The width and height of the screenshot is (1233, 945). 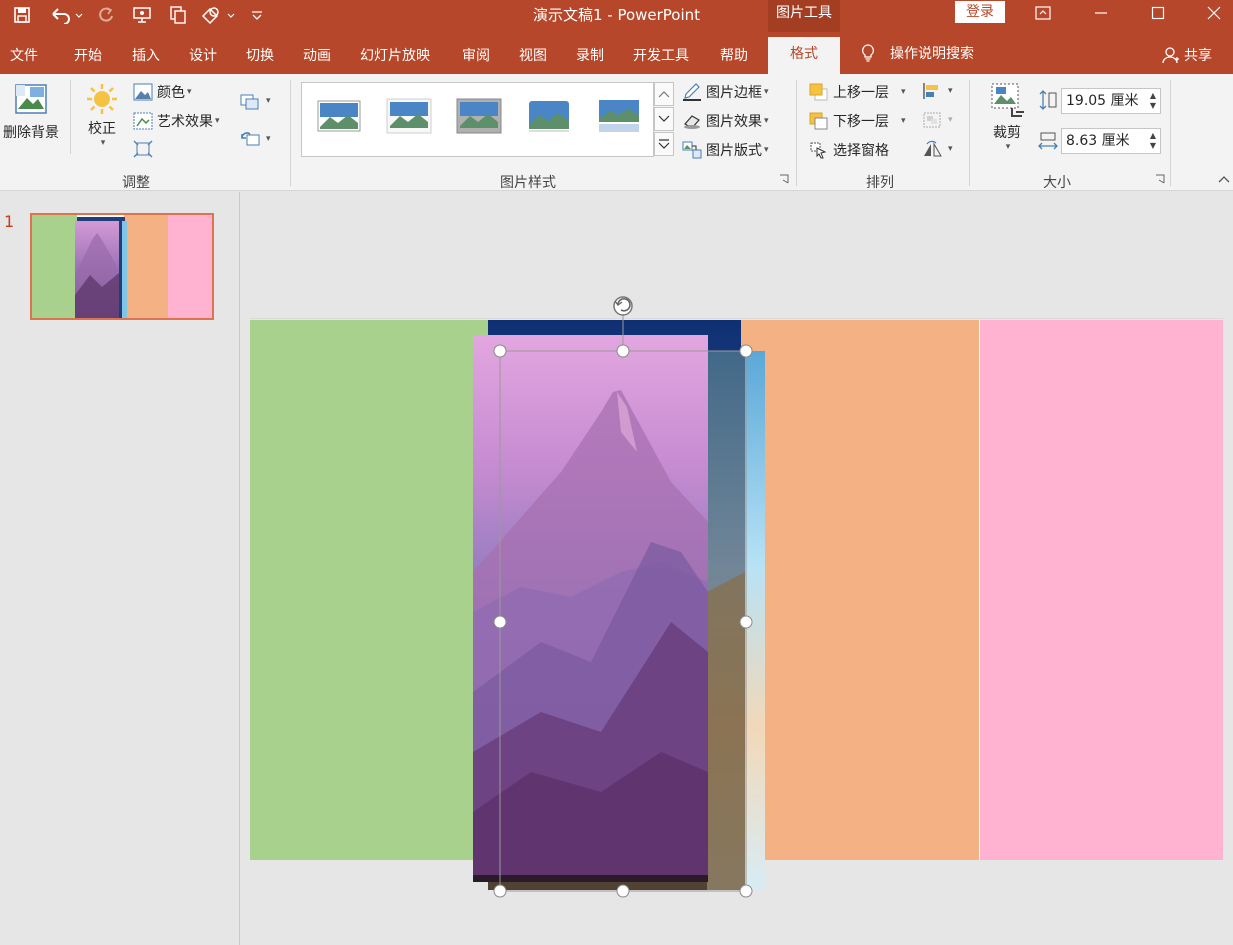 What do you see at coordinates (1198, 56) in the screenshot?
I see `share-label: 共享` at bounding box center [1198, 56].